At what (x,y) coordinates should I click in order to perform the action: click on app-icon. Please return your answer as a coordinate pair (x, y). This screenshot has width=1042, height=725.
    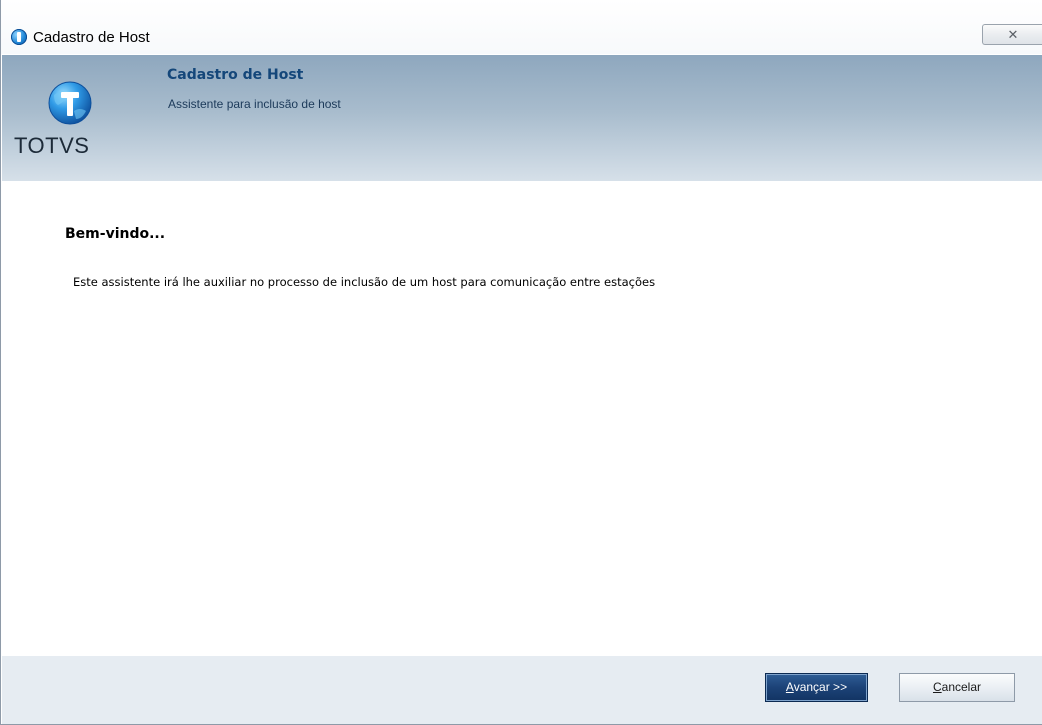
    Looking at the image, I should click on (19, 37).